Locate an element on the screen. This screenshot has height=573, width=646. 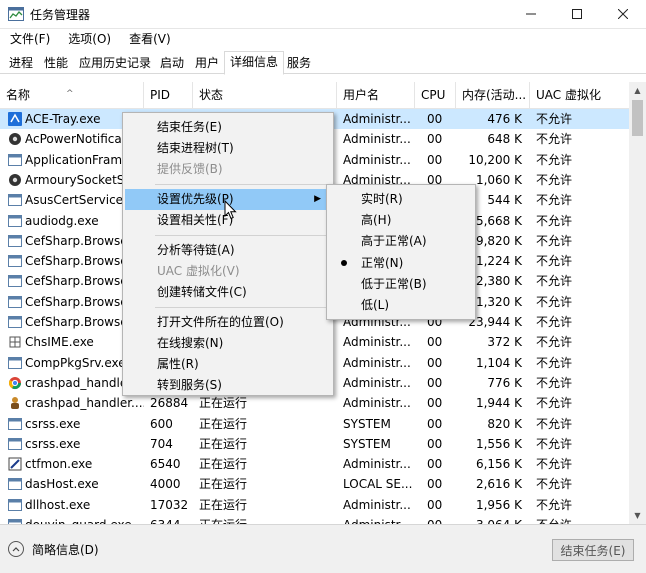
tab-processes: 进程 is located at coordinates (21, 63).